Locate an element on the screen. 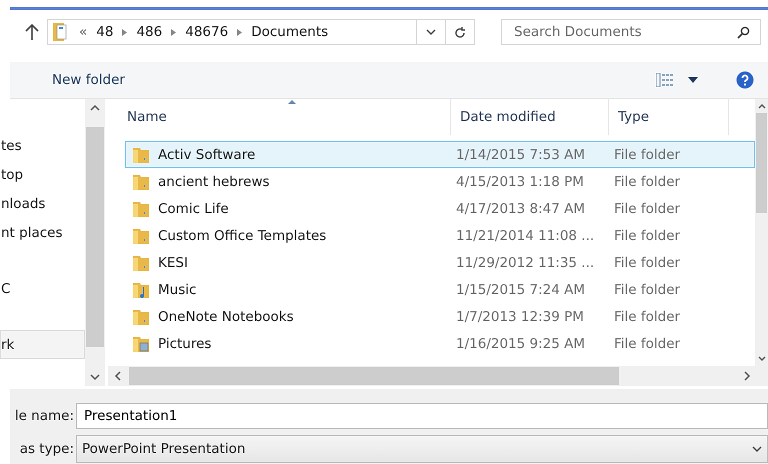 The height and width of the screenshot is (464, 768). nav-item: tes is located at coordinates (42, 145).